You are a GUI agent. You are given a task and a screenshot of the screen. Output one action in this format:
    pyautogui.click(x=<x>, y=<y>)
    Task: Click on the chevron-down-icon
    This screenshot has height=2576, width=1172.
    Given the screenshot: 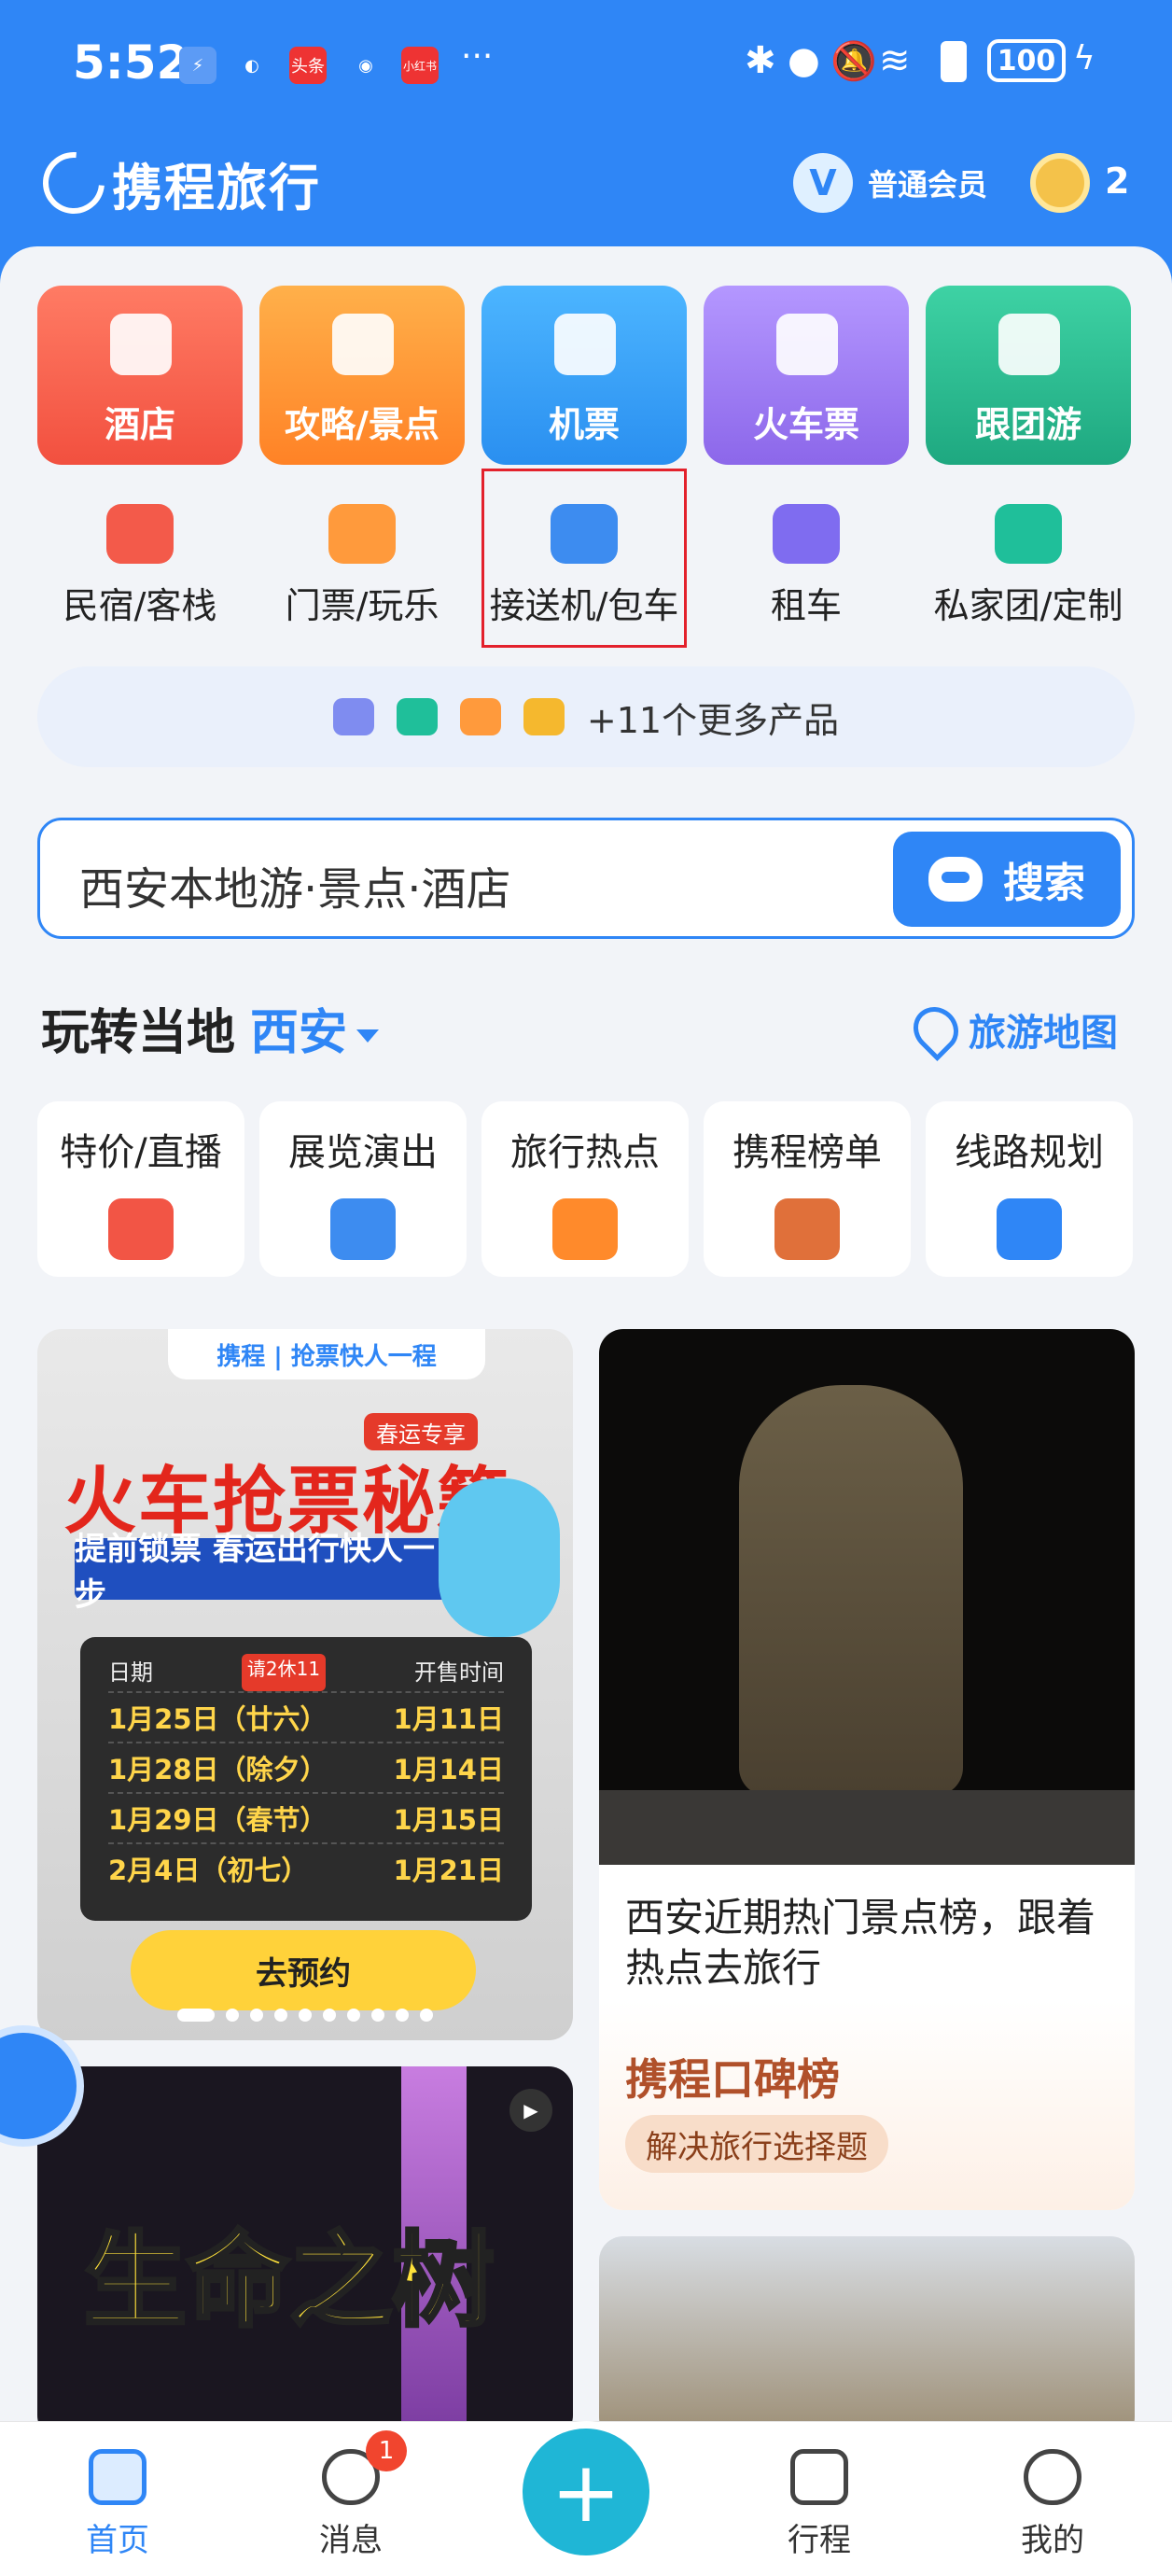 What is the action you would take?
    pyautogui.click(x=368, y=1036)
    